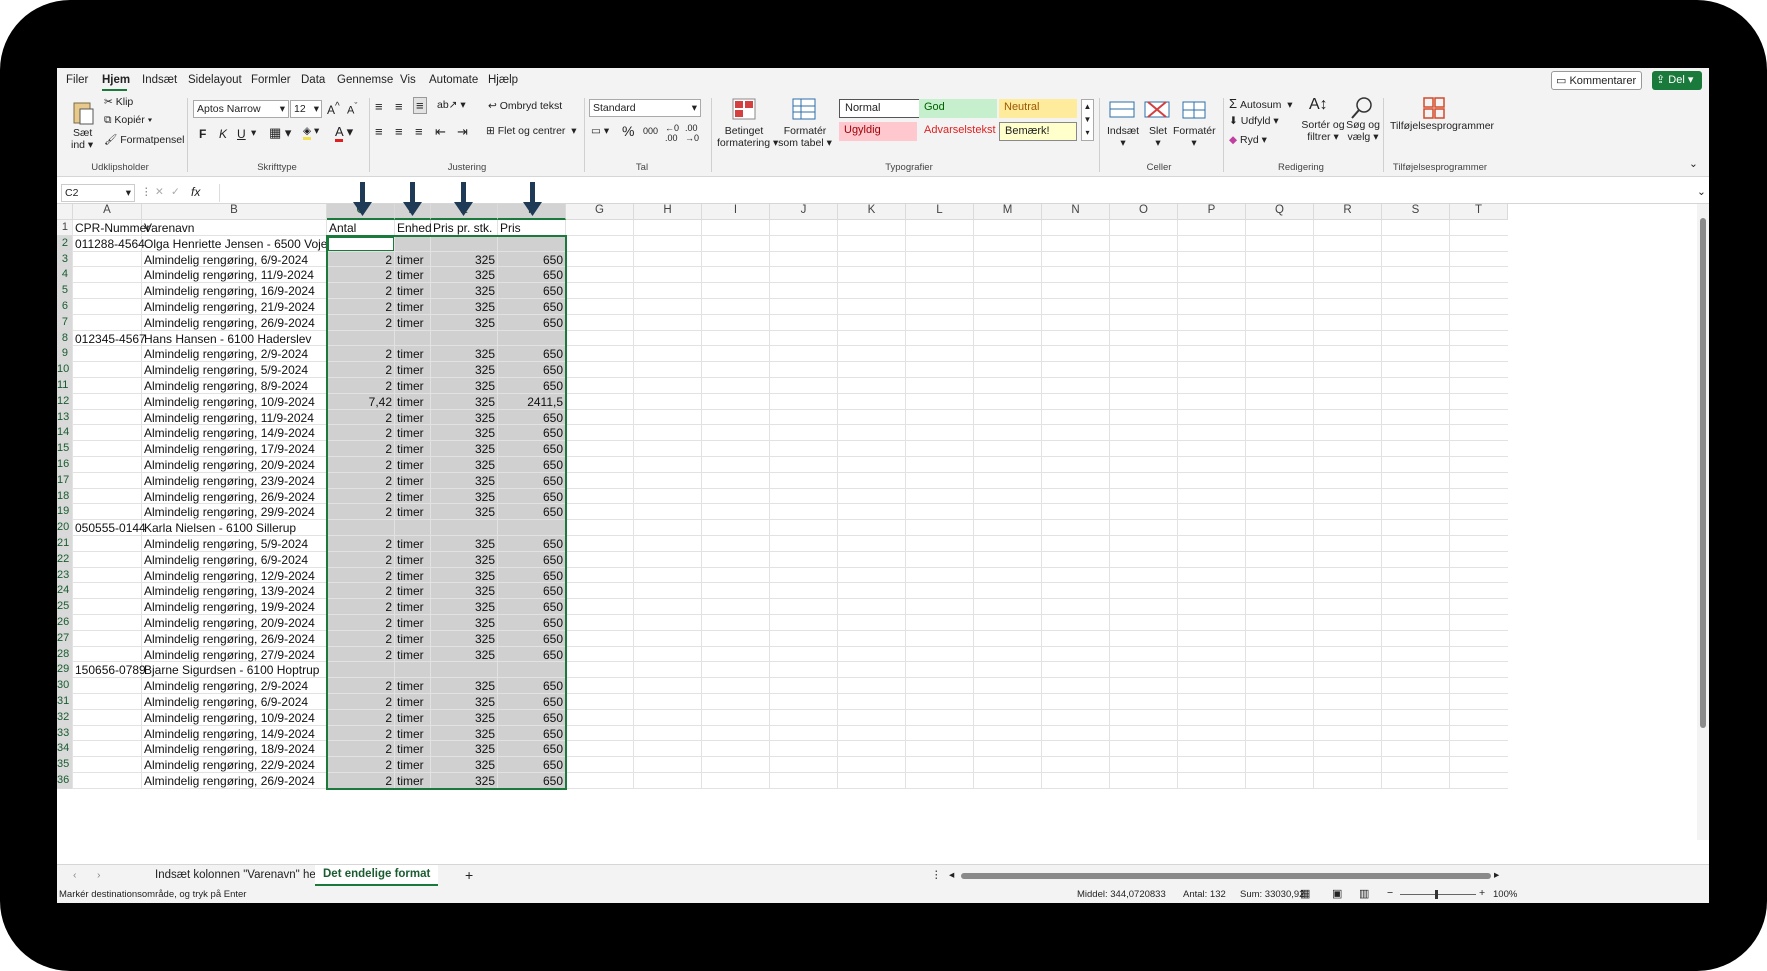 The width and height of the screenshot is (1767, 971). Describe the element at coordinates (1226, 876) in the screenshot. I see `horizontal-scroll-thumb` at that location.